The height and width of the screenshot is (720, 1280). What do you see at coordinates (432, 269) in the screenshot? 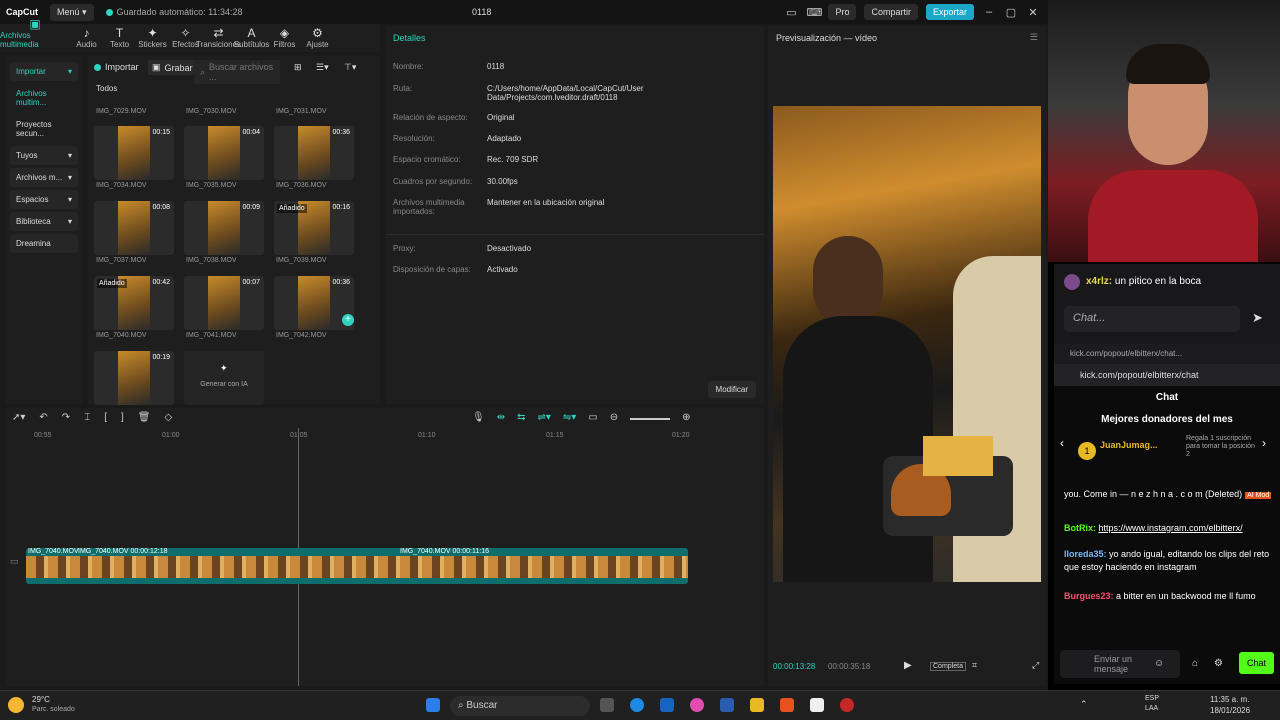
I see `detail-label: Disposición de capas:` at bounding box center [432, 269].